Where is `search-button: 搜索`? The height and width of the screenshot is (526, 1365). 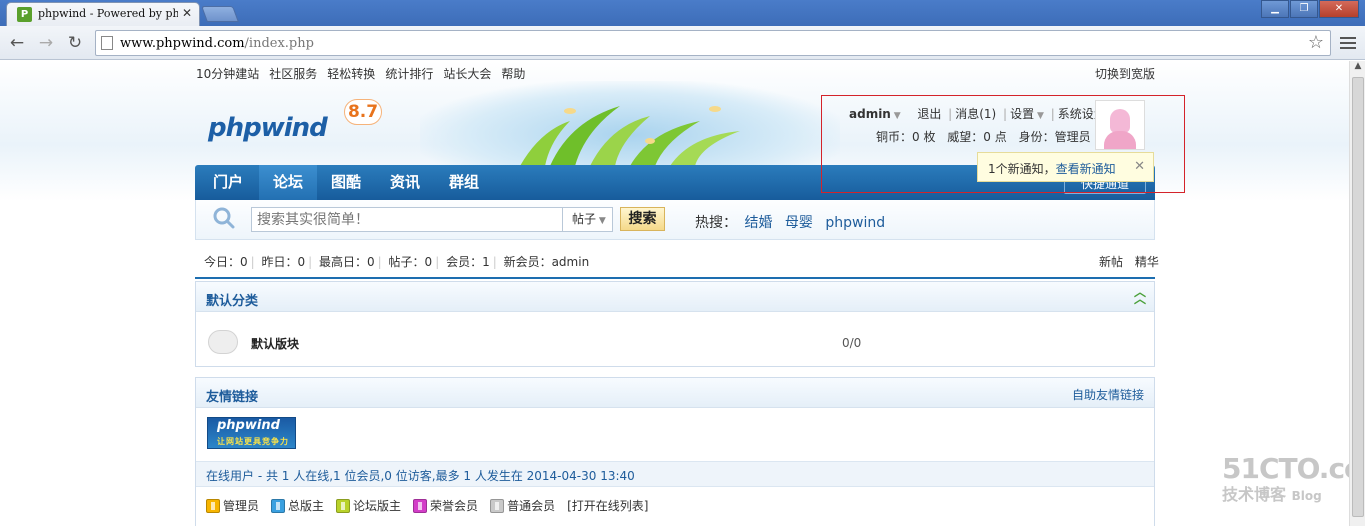 search-button: 搜索 is located at coordinates (642, 219).